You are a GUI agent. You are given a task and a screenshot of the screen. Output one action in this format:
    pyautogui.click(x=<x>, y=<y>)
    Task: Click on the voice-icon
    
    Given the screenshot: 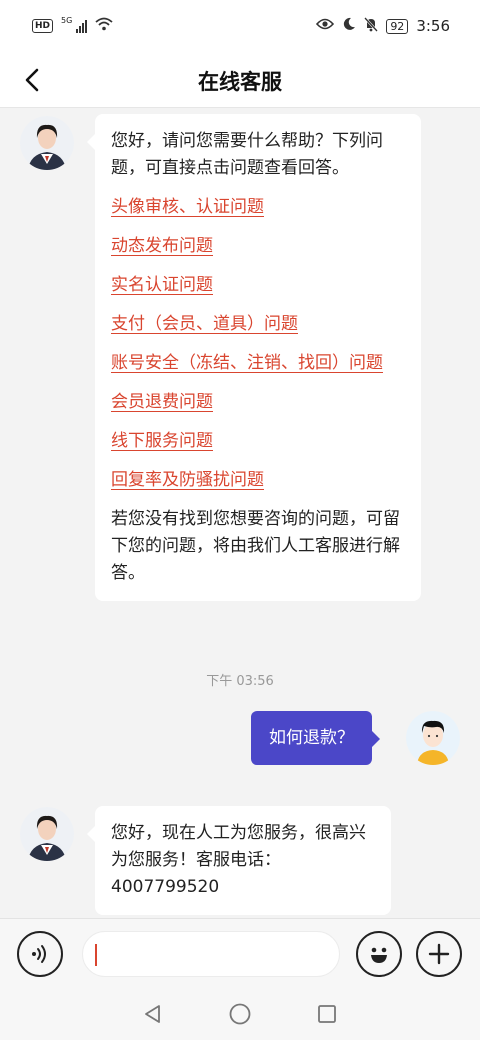 What is the action you would take?
    pyautogui.click(x=39, y=954)
    